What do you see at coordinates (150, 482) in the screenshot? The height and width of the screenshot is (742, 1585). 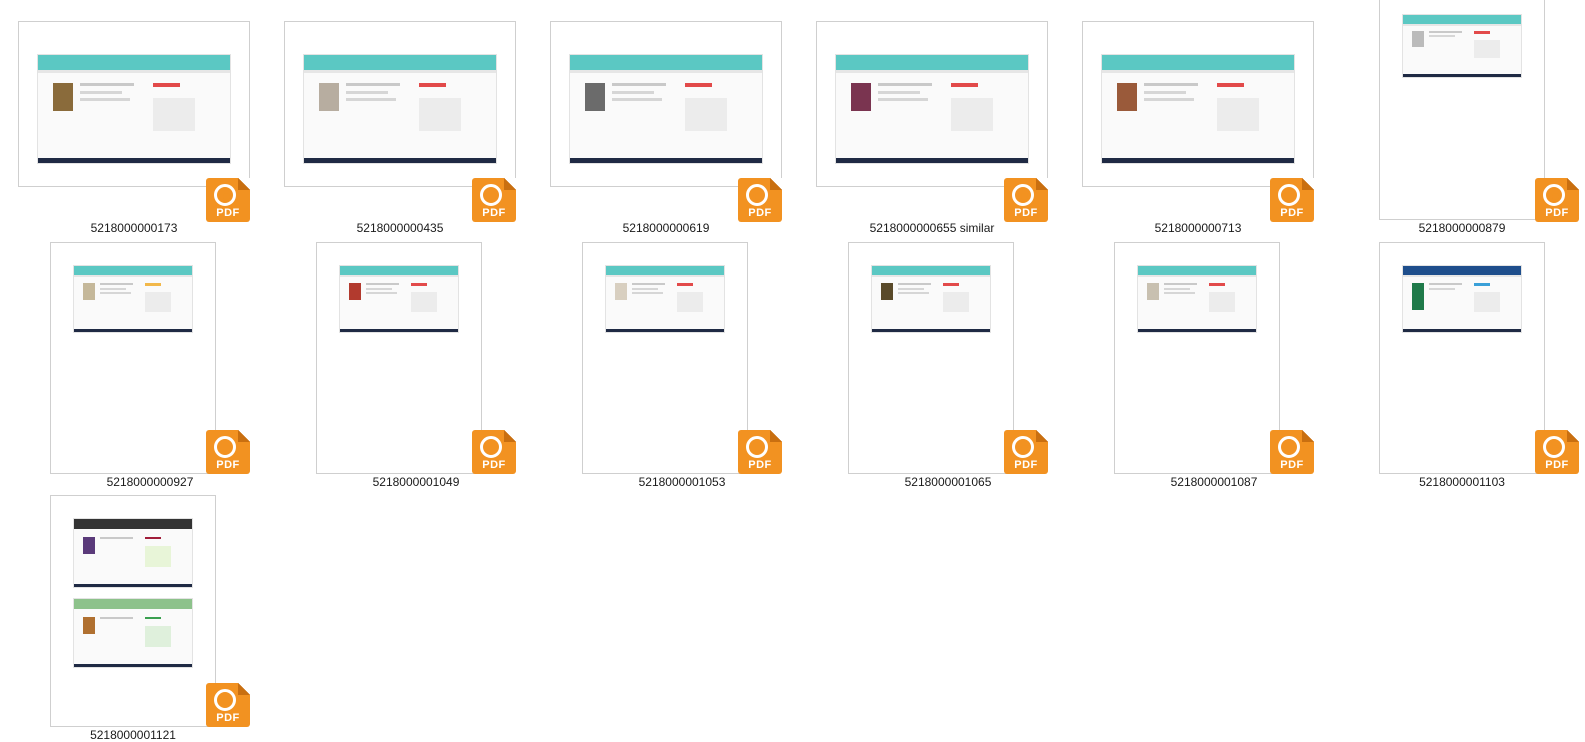 I see `file-name: 5218000000927` at bounding box center [150, 482].